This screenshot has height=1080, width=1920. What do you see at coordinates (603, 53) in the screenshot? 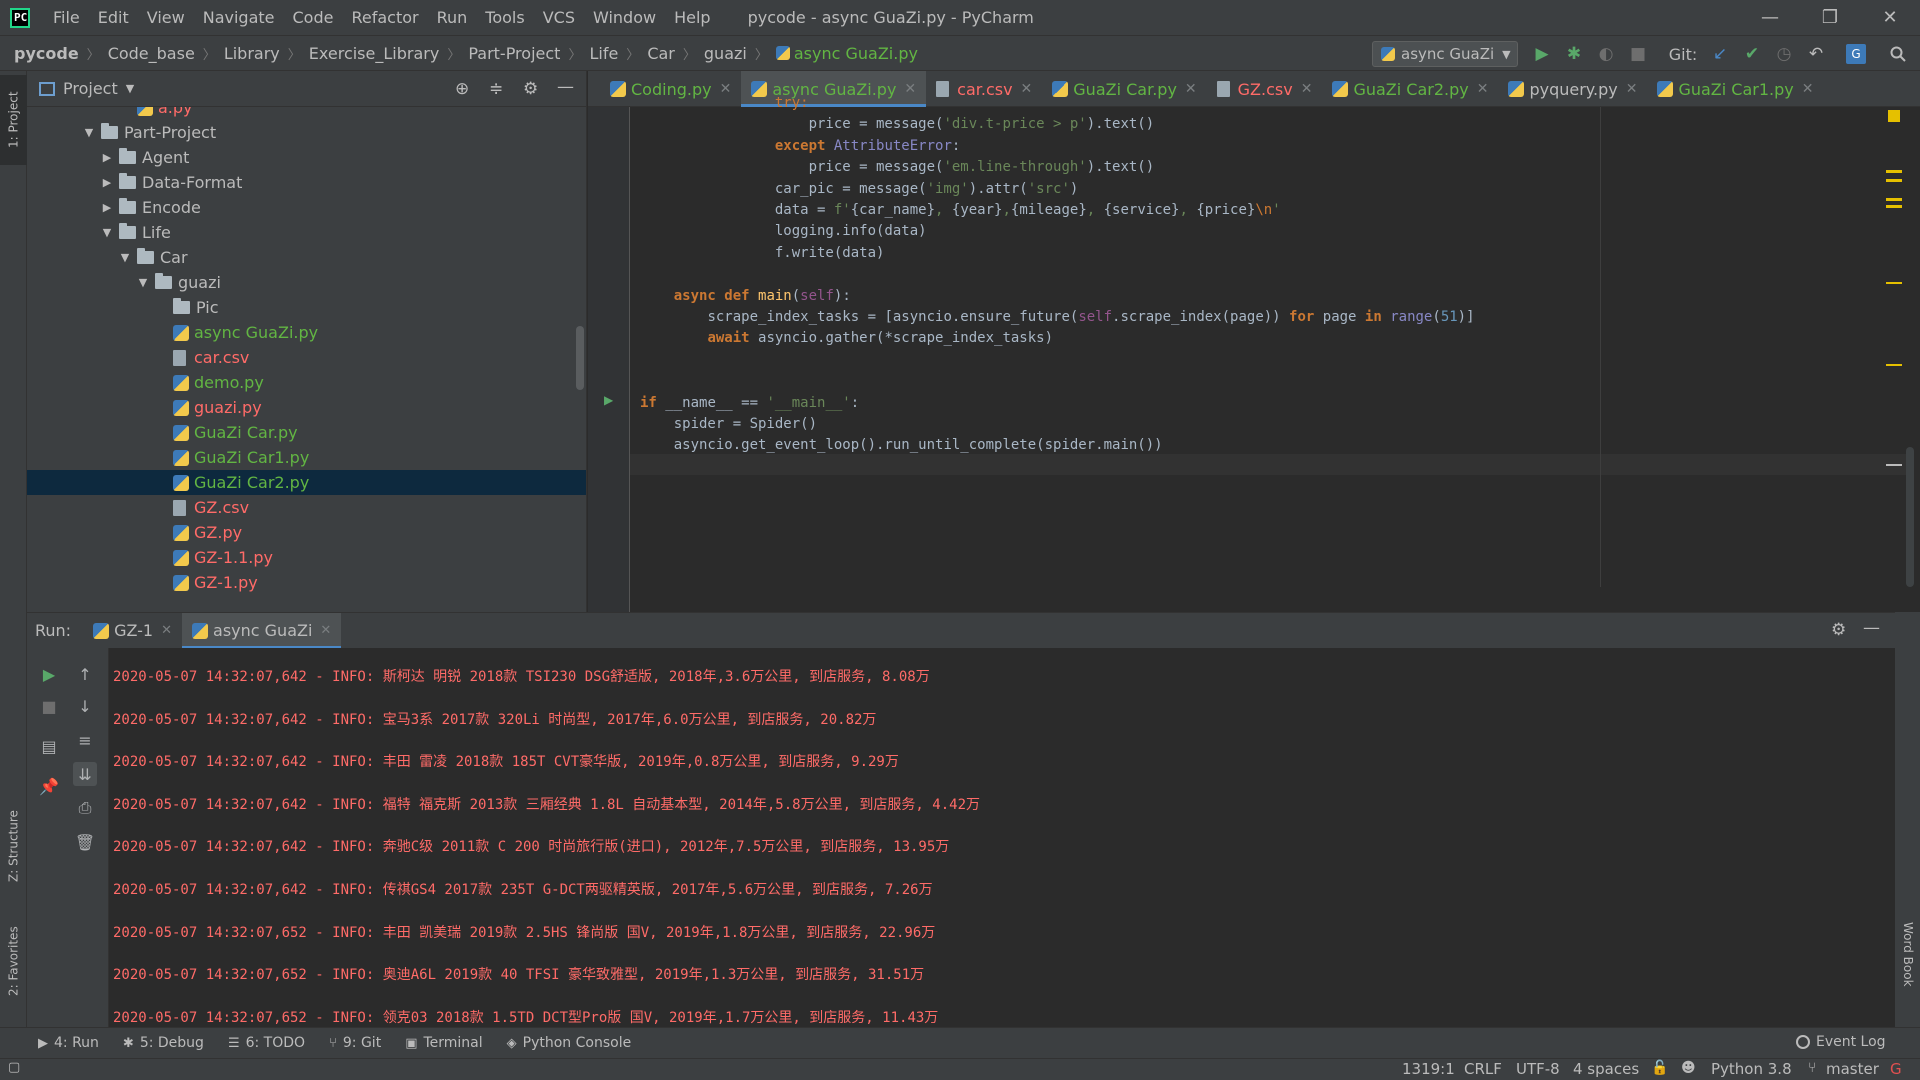
I see `breadcrumb-item: Life` at bounding box center [603, 53].